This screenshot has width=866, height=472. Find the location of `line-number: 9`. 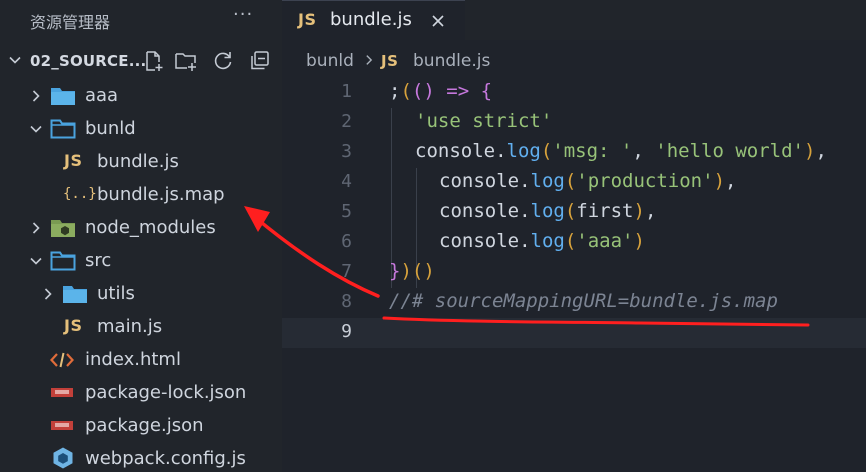

line-number: 9 is located at coordinates (346, 331).